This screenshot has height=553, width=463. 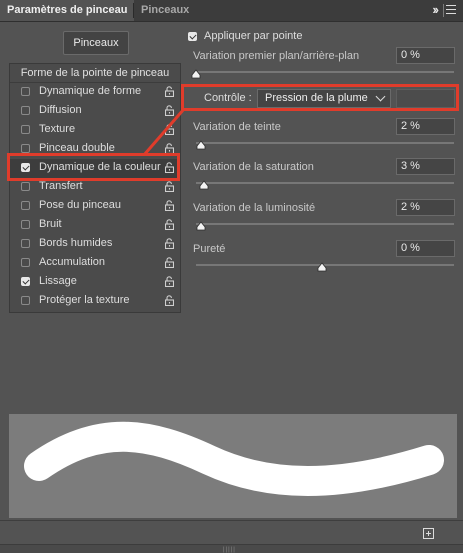 What do you see at coordinates (90, 91) in the screenshot?
I see `list-item-label: Dynamique de forme` at bounding box center [90, 91].